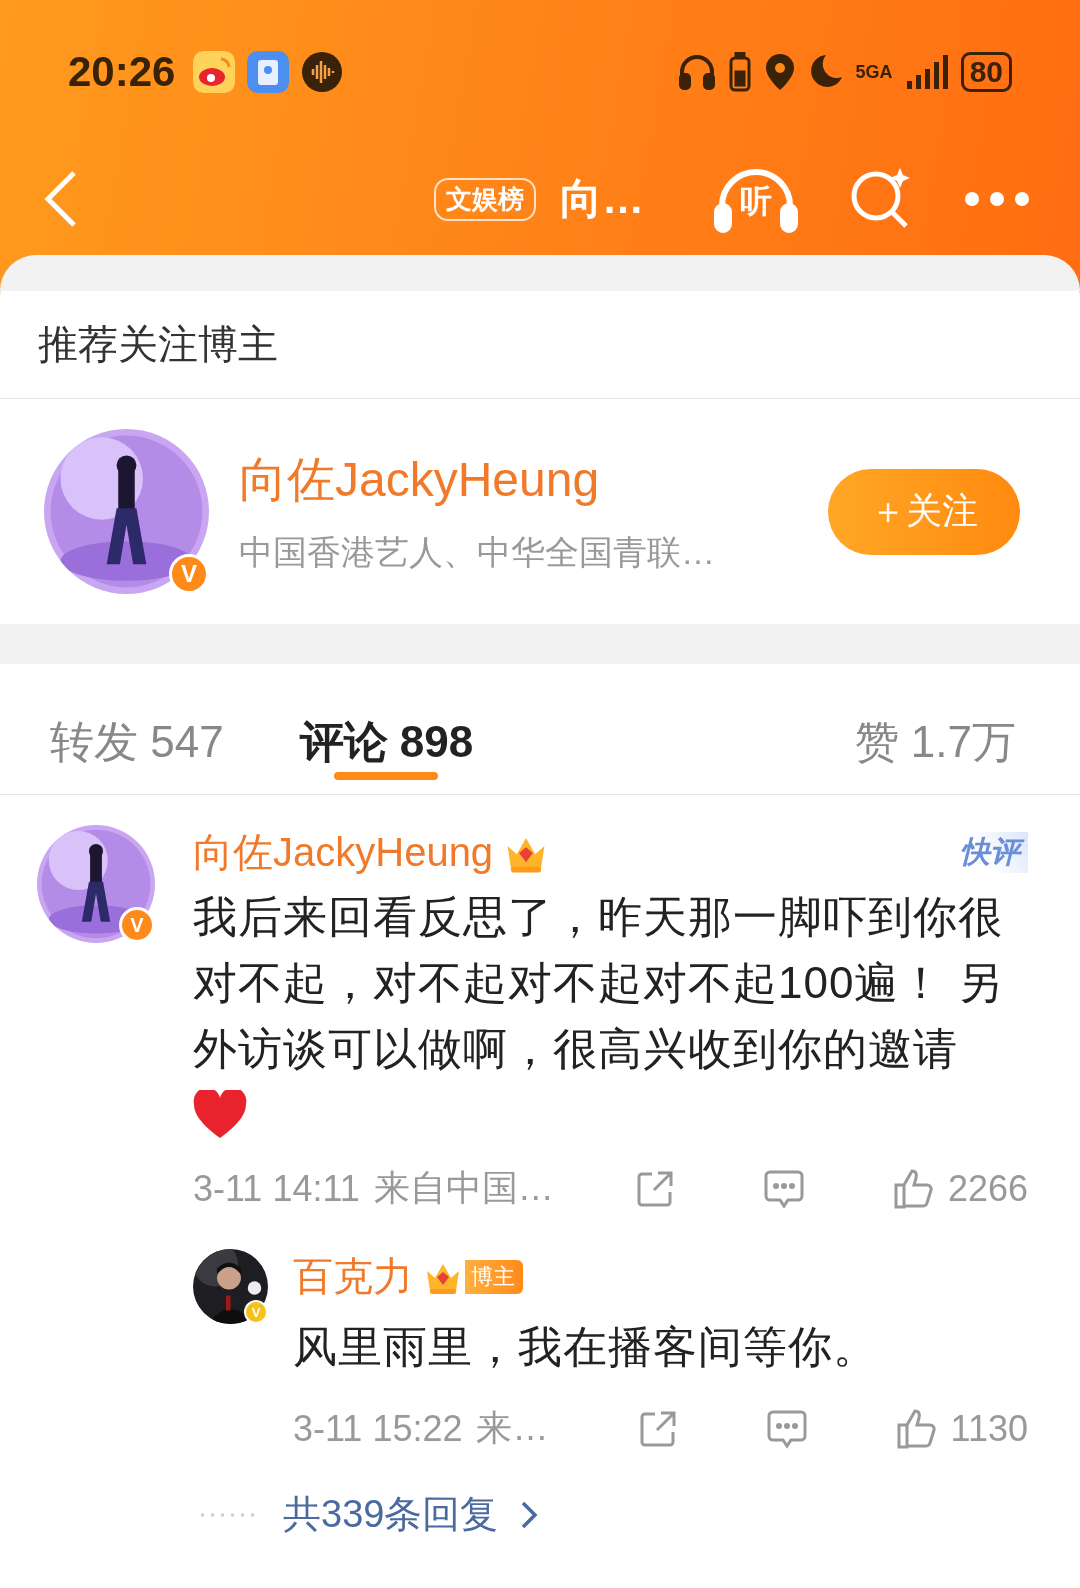 This screenshot has height=1588, width=1080. Describe the element at coordinates (997, 199) in the screenshot. I see `more-icon` at that location.